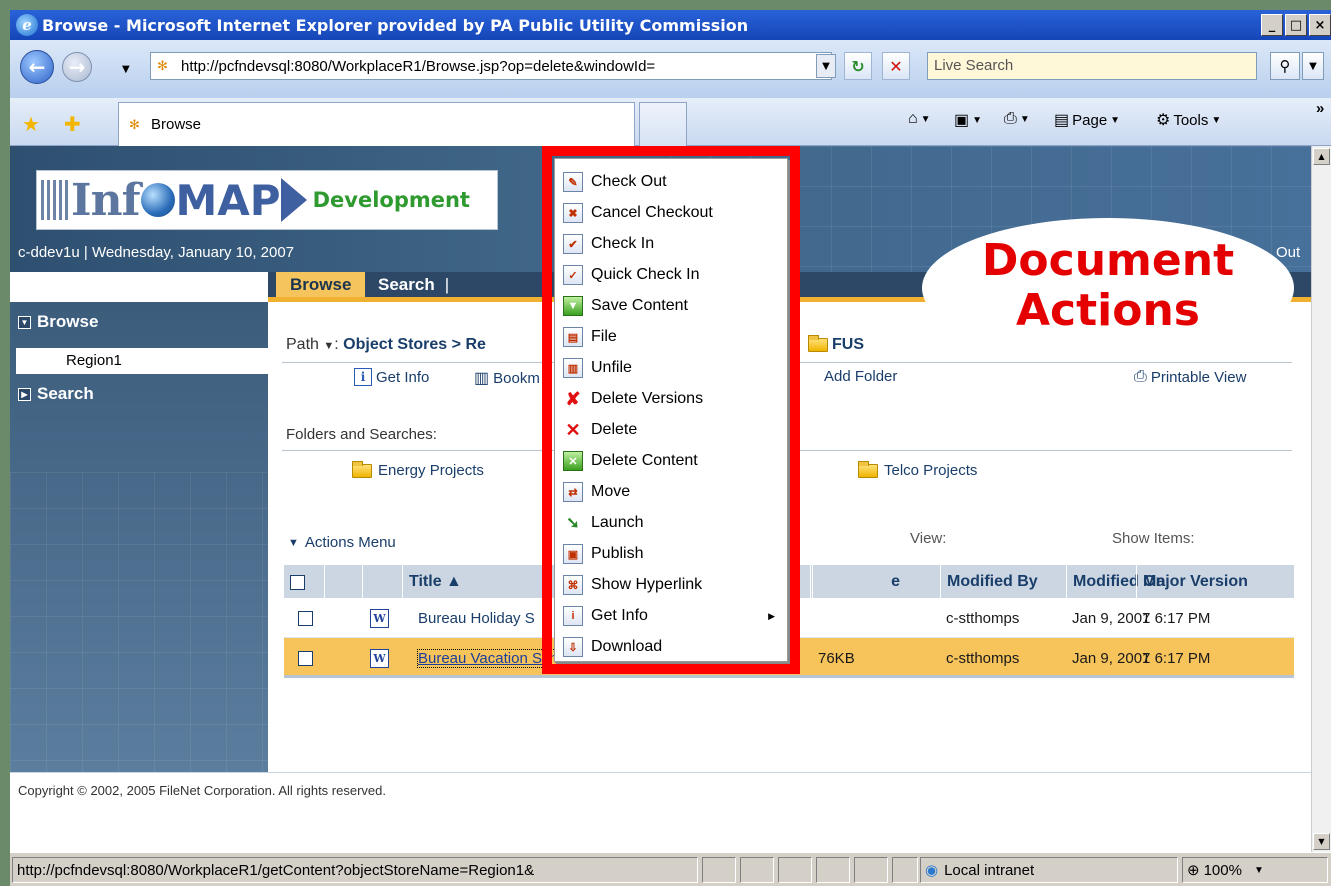 The image size is (1331, 886). Describe the element at coordinates (156, 252) in the screenshot. I see `user-date-line: c-ddev1u | Wednesday, January 10, 2007` at that location.